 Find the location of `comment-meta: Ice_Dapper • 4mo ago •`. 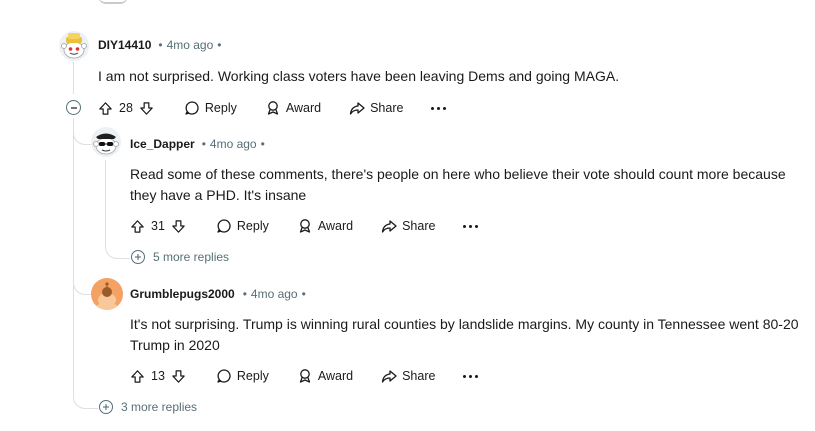

comment-meta: Ice_Dapper • 4mo ago • is located at coordinates (199, 144).